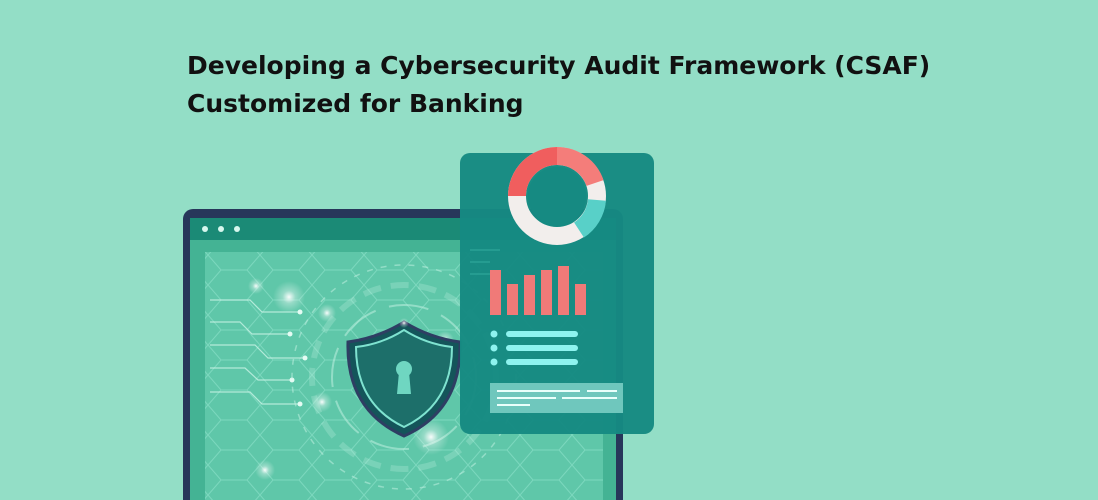 This screenshot has width=1098, height=500. Describe the element at coordinates (556, 398) in the screenshot. I see `panel-footer-card` at that location.